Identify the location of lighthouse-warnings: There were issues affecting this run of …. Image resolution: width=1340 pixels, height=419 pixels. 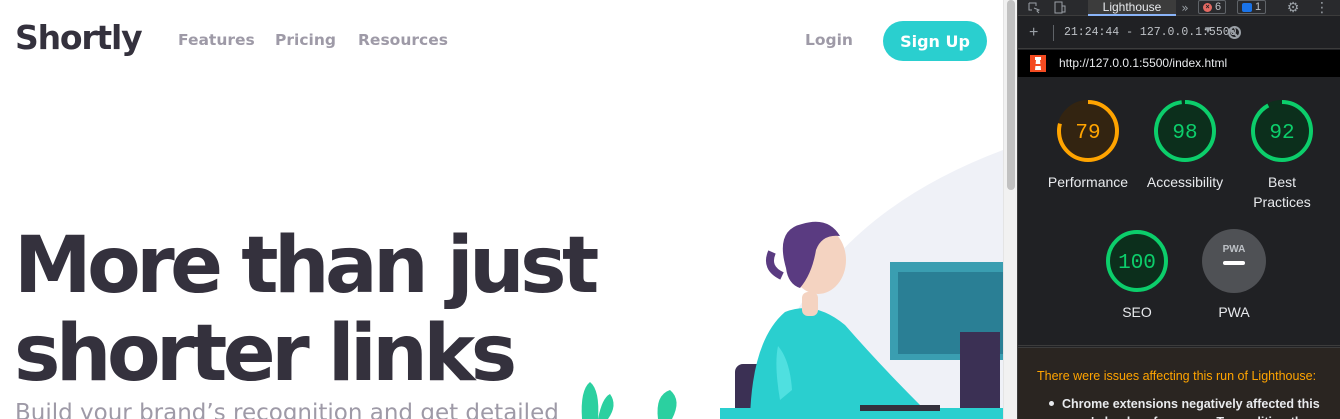
(1179, 383).